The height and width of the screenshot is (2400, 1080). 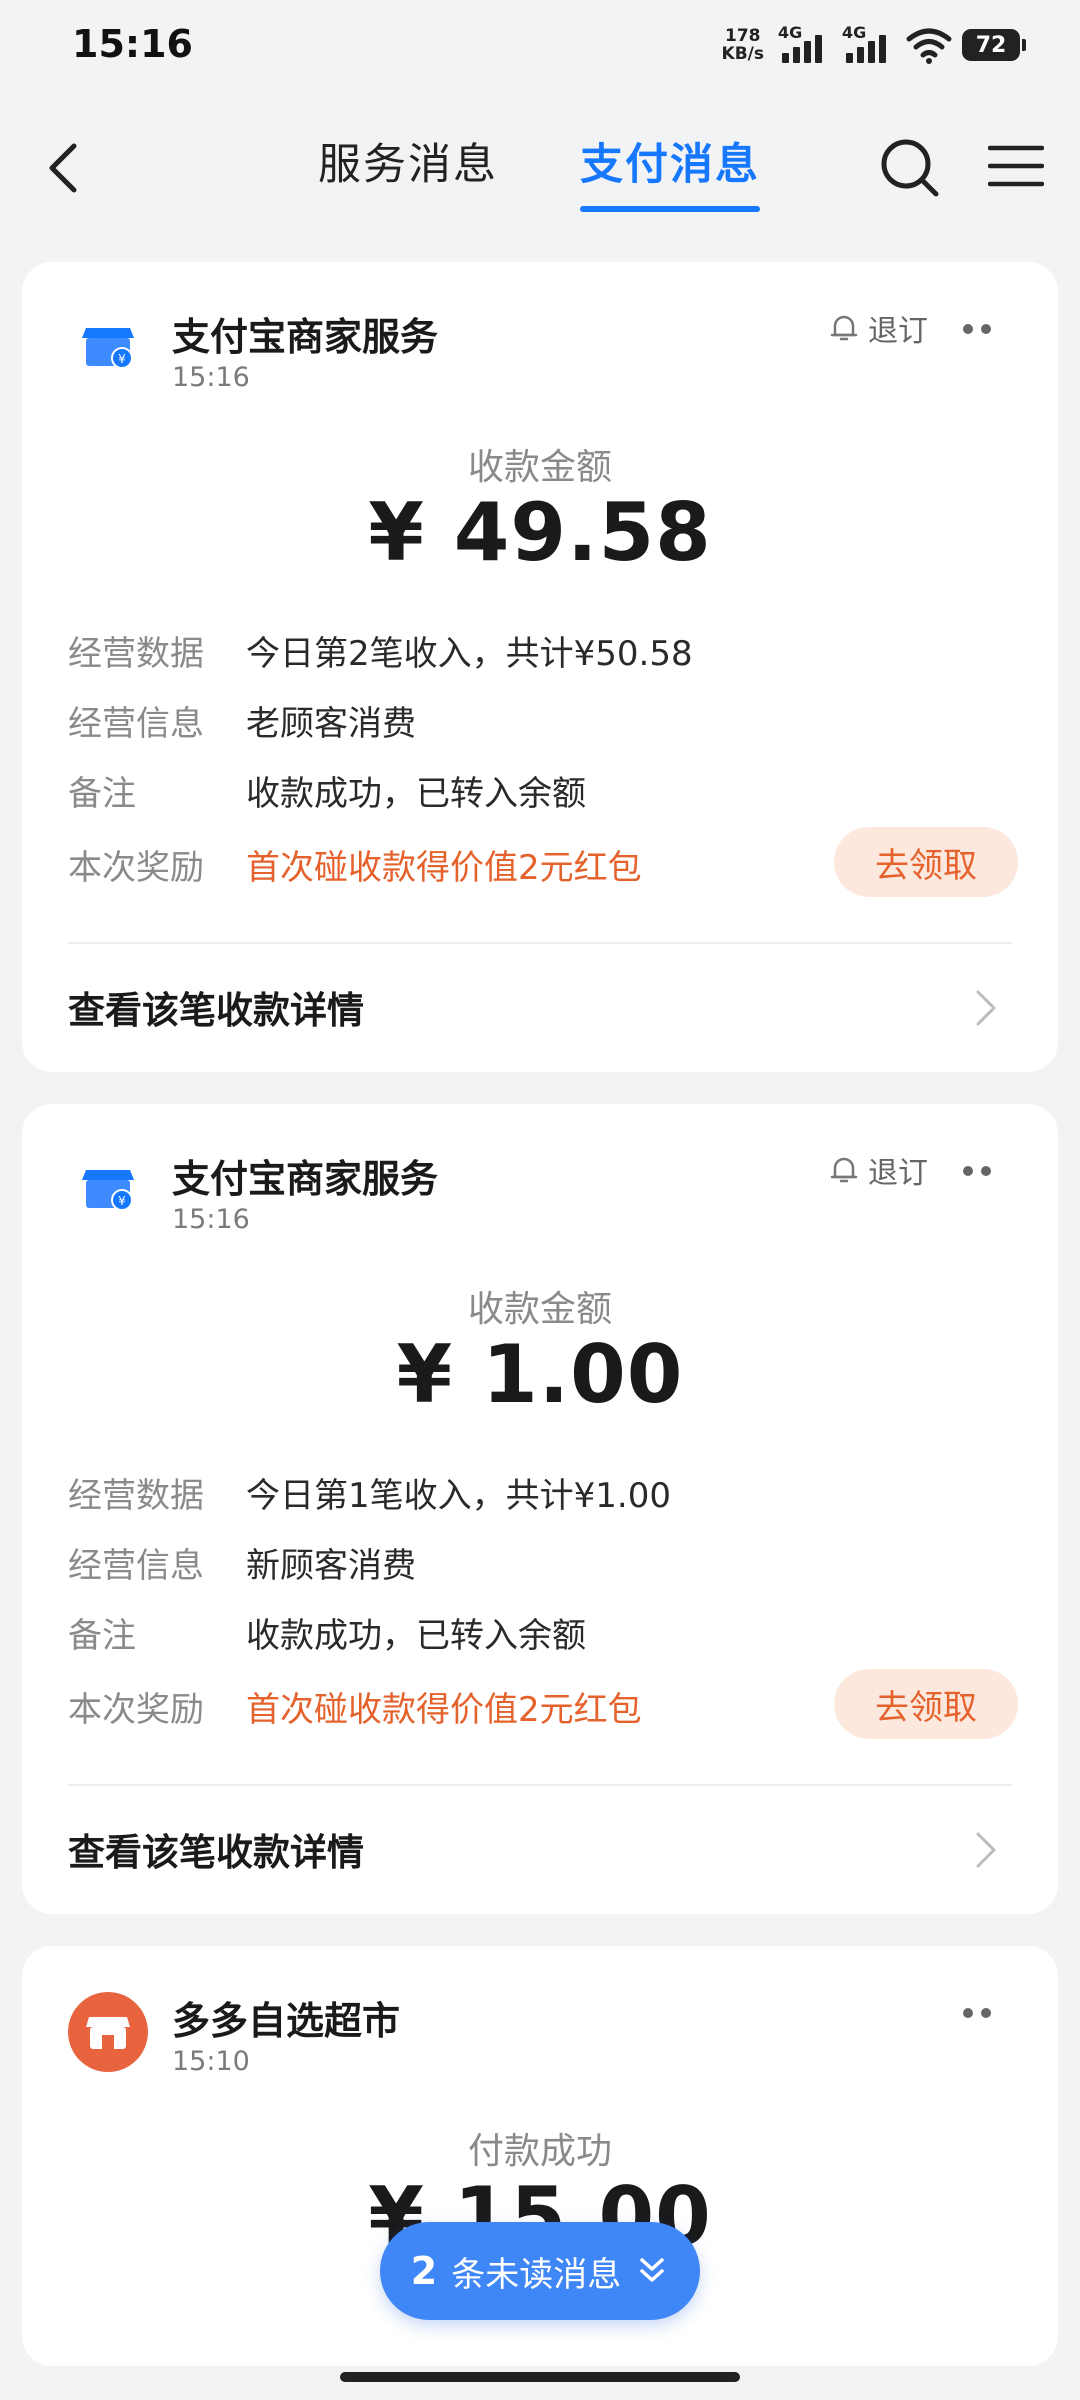 I want to click on menu-icon, so click(x=1016, y=166).